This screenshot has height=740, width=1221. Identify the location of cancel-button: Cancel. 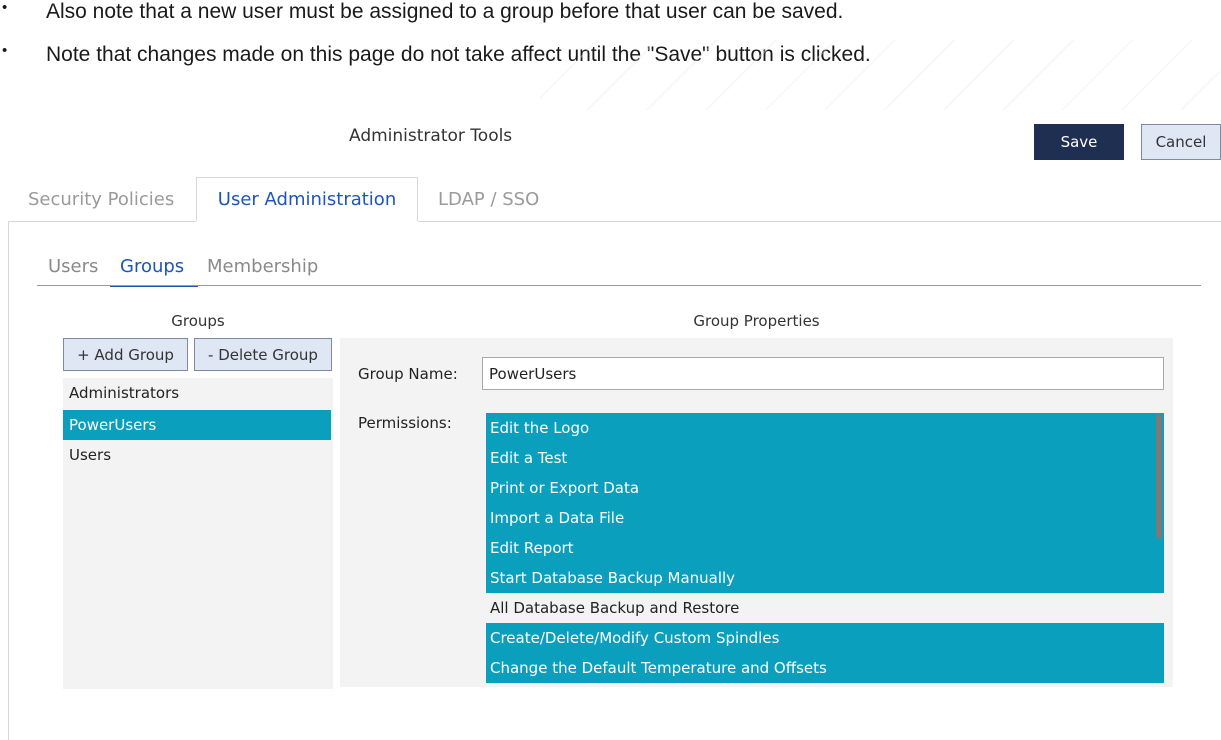
(1181, 142).